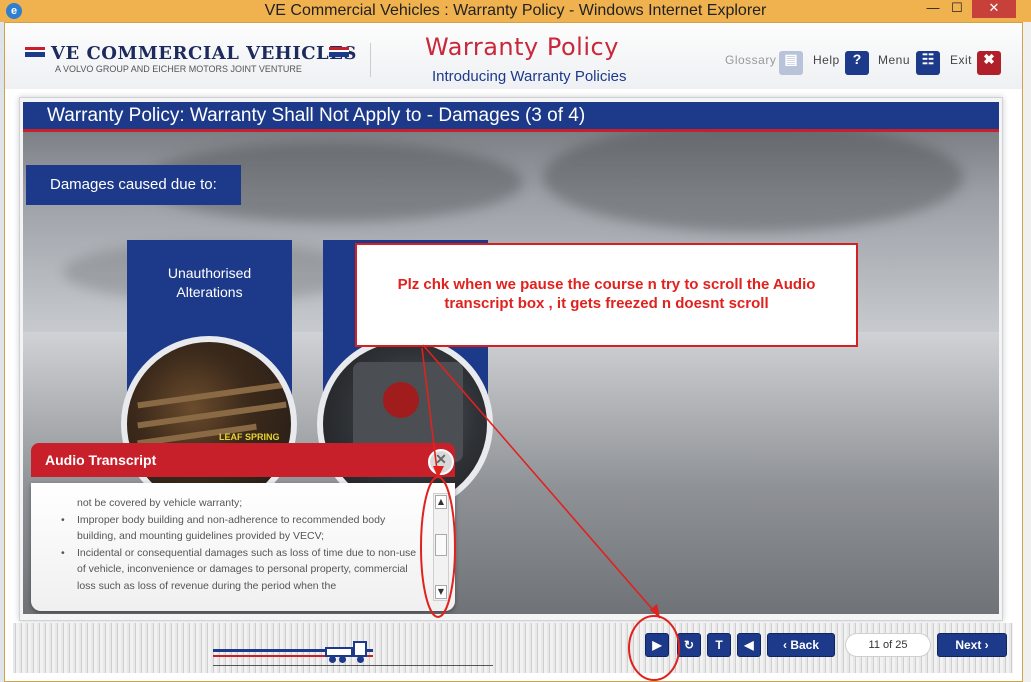 The height and width of the screenshot is (682, 1031). I want to click on brand-name: VE COMMERCIAL VEHICLES, so click(204, 53).